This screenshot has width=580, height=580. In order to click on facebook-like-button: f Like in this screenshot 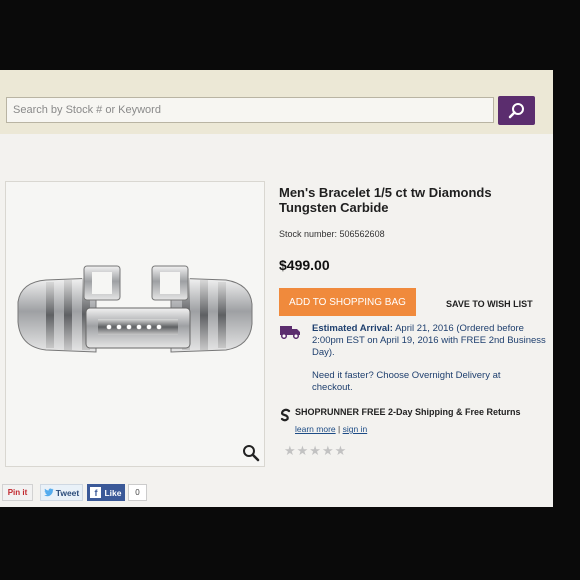, I will do `click(106, 492)`.